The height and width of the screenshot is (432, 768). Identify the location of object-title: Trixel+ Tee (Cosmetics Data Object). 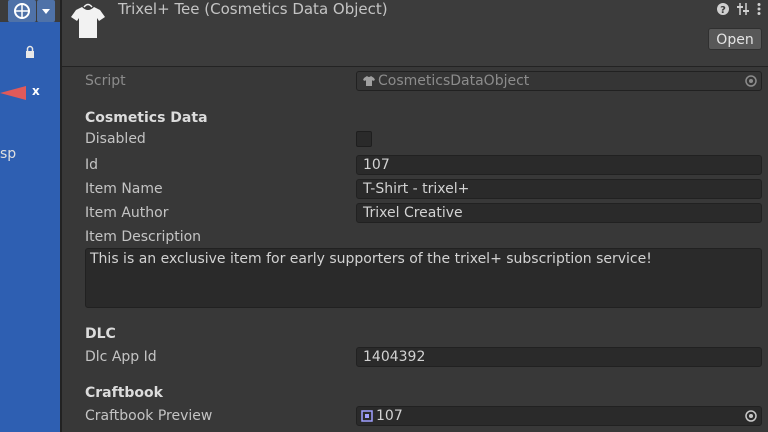
(253, 9).